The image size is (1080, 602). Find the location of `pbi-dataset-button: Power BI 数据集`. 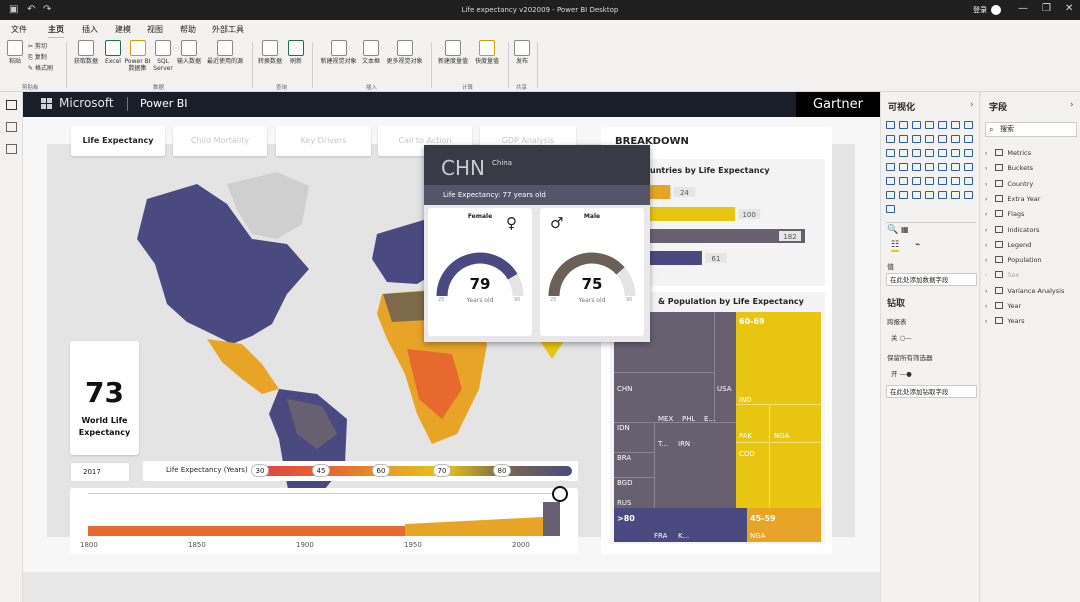

pbi-dataset-button: Power BI 数据集 is located at coordinates (137, 56).